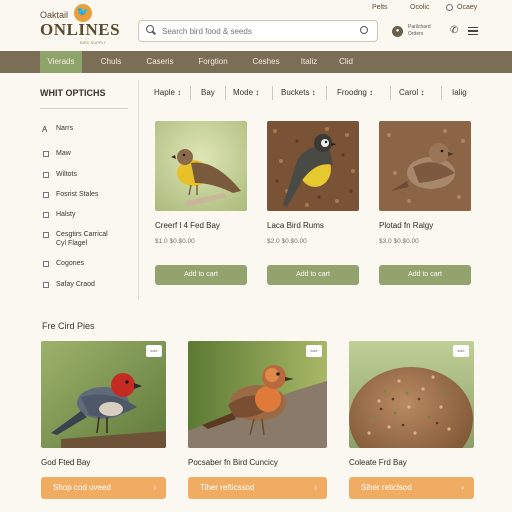  What do you see at coordinates (138, 190) in the screenshot?
I see `sidebar-divider` at bounding box center [138, 190].